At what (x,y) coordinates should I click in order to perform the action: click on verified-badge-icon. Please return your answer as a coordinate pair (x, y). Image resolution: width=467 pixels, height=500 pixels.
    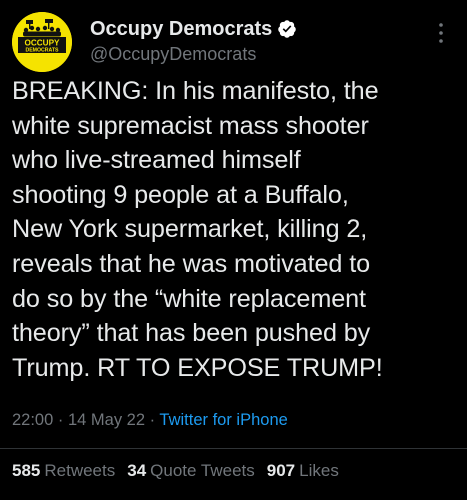
    Looking at the image, I should click on (287, 29).